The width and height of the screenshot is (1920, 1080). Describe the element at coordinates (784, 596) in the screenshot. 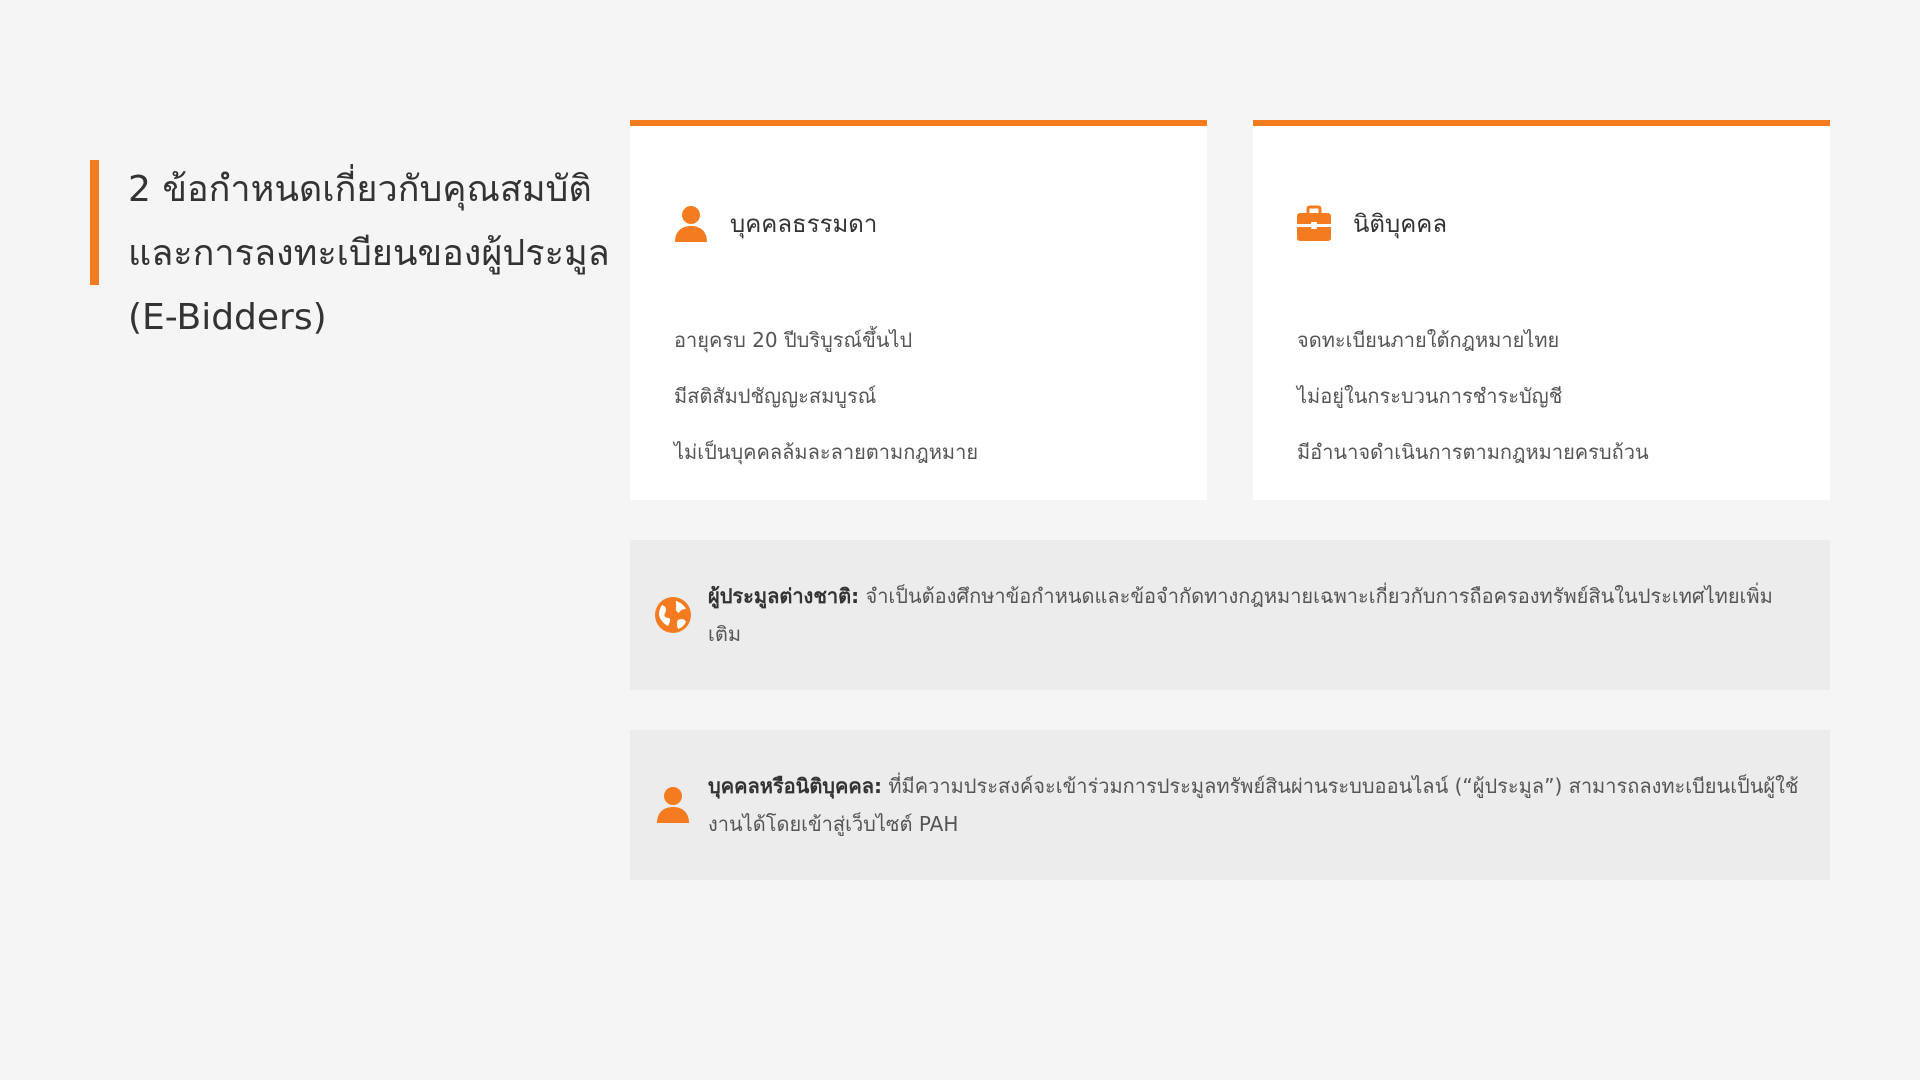

I see `notice-label: ผู้ประมูลต่างชาติ:` at that location.